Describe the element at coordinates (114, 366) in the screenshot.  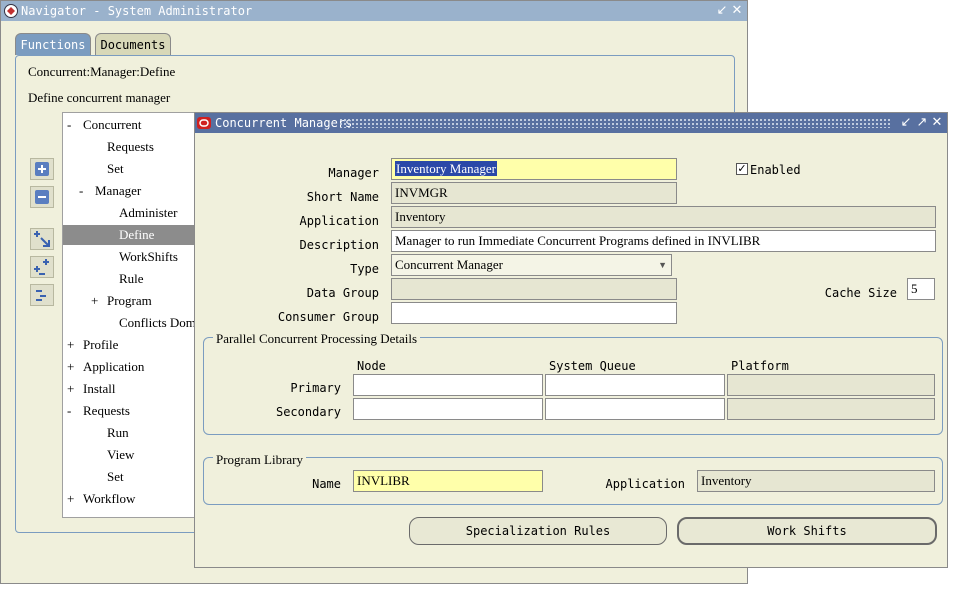
I see `tree-item-label: Application` at that location.